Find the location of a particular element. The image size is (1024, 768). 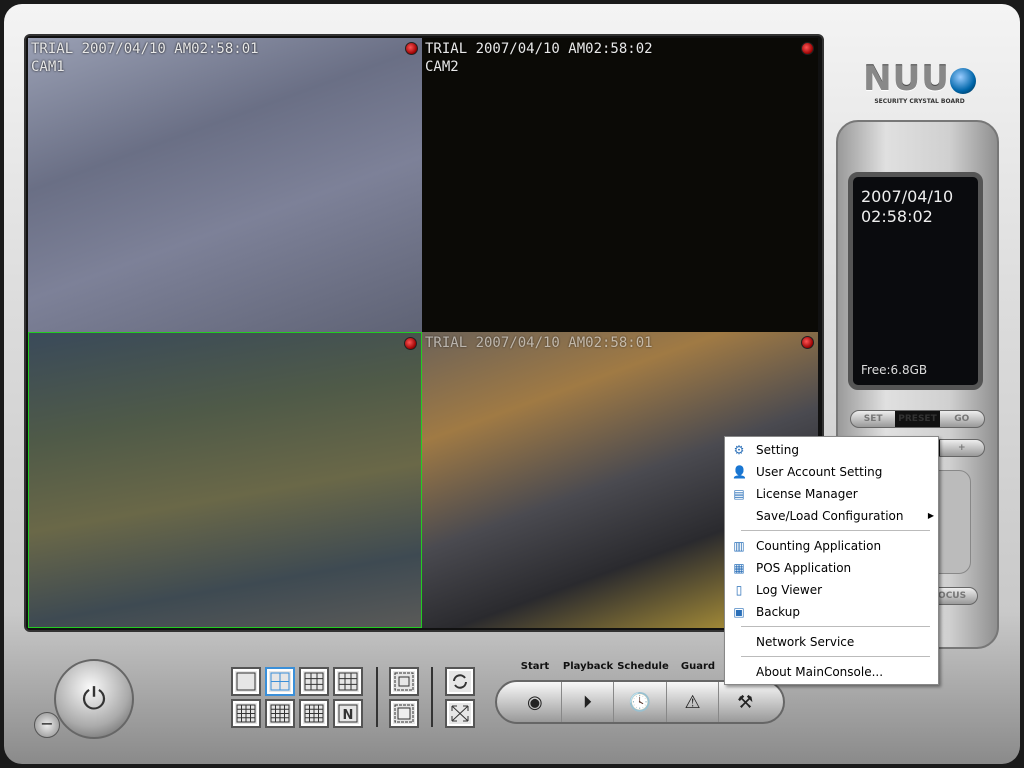

camera-3-view is located at coordinates (225, 480).